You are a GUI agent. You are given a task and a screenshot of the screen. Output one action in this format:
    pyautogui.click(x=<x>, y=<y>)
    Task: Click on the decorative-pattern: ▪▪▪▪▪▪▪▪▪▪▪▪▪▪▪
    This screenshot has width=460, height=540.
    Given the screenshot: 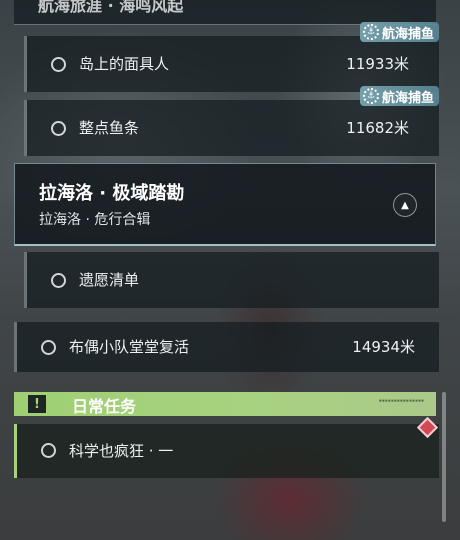 What is the action you would take?
    pyautogui.click(x=401, y=401)
    